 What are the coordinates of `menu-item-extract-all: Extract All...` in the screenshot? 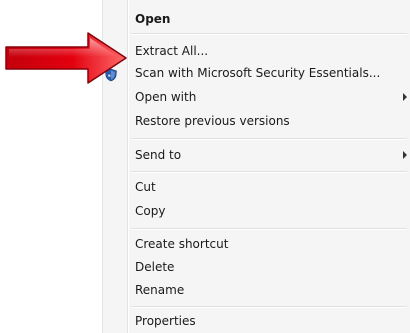 It's located at (256, 51).